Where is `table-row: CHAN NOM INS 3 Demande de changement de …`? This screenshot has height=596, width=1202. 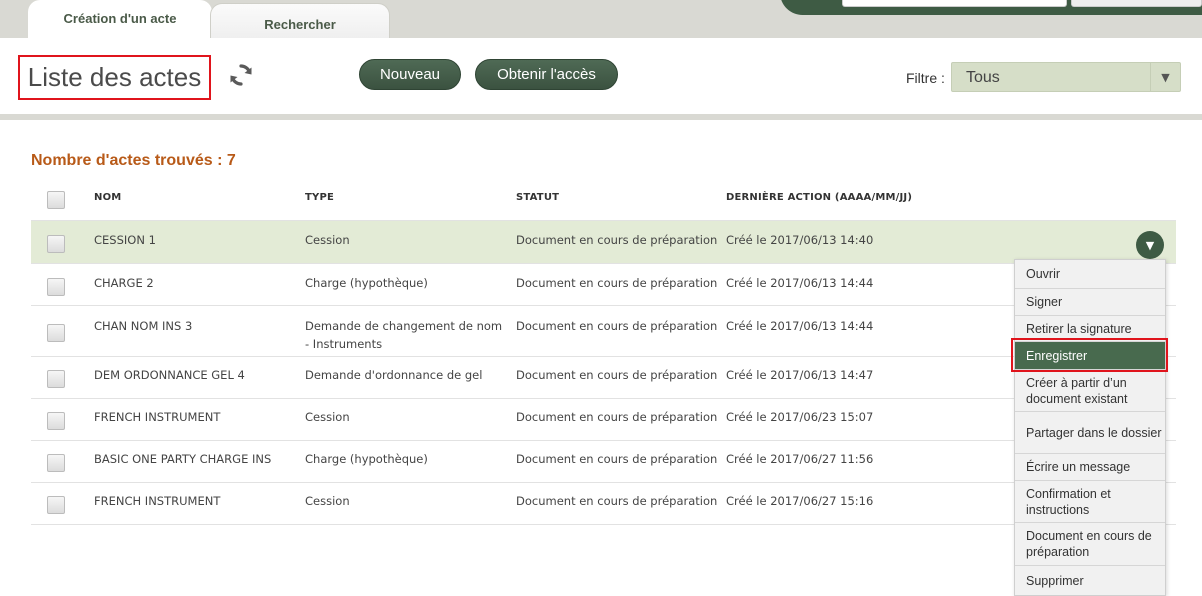 table-row: CHAN NOM INS 3 Demande de changement de … is located at coordinates (603, 330).